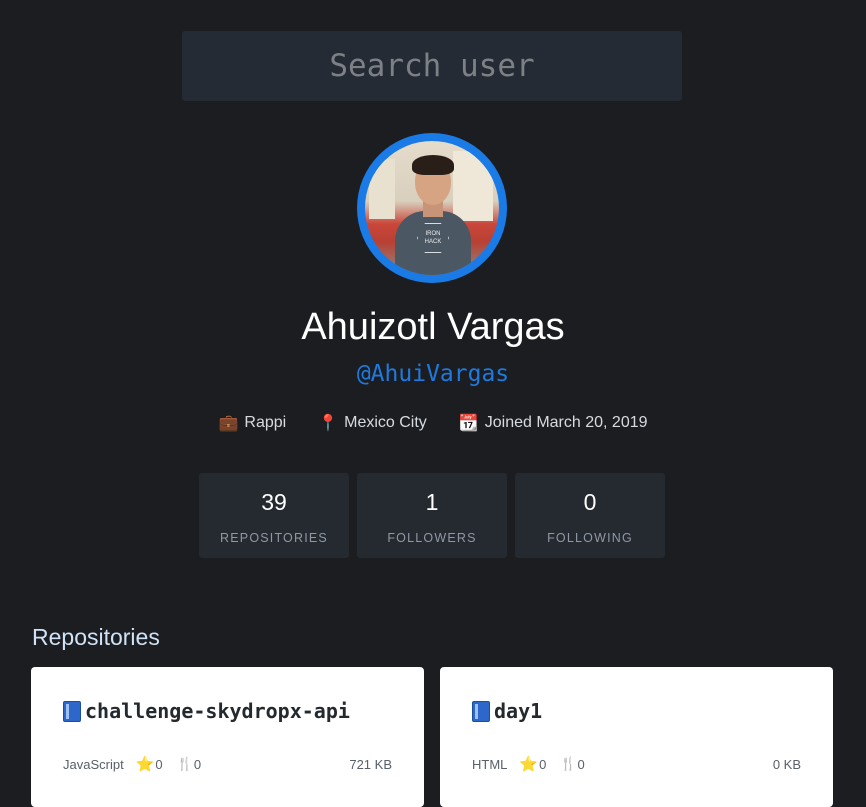 The height and width of the screenshot is (807, 866). I want to click on joined-label: Joined March 20, 2019, so click(566, 422).